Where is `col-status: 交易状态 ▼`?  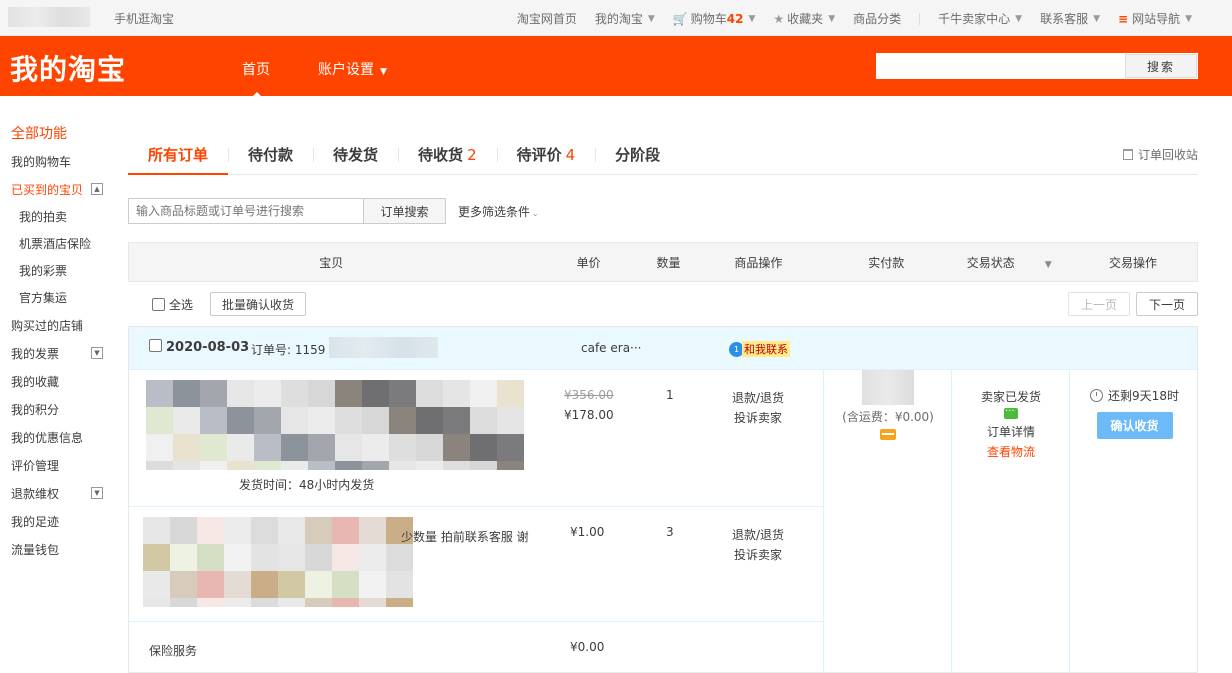 col-status: 交易状态 ▼ is located at coordinates (1009, 262).